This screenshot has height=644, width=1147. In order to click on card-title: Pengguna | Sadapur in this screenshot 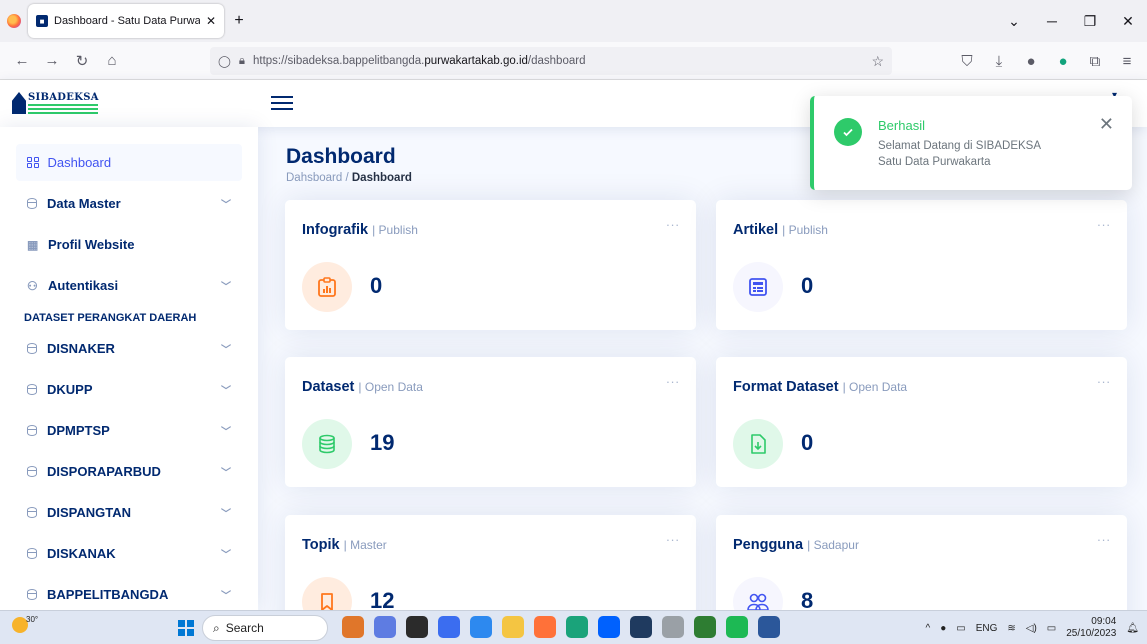, I will do `click(796, 545)`.